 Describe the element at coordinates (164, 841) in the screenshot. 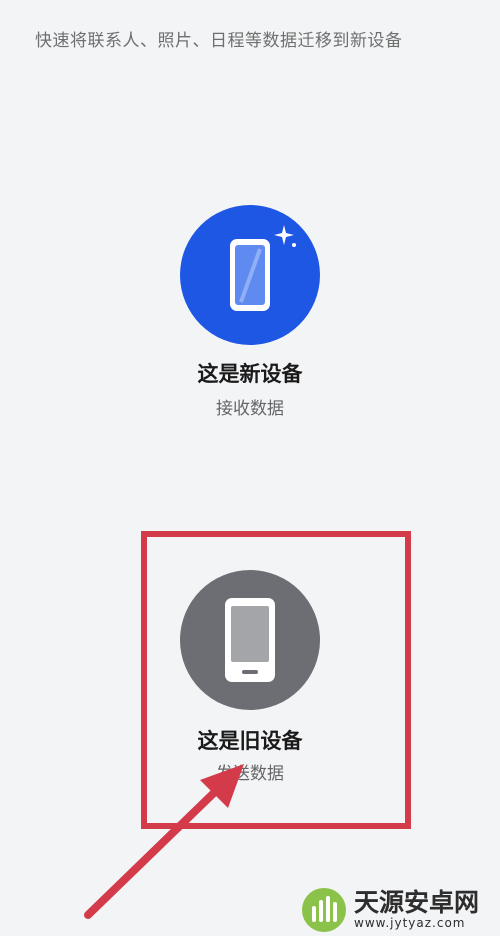

I see `annotation-arrow` at that location.